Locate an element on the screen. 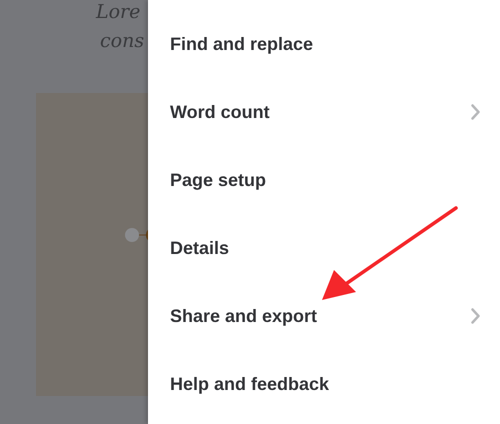 The width and height of the screenshot is (500, 424). menu-item: Help and feedback is located at coordinates (324, 384).